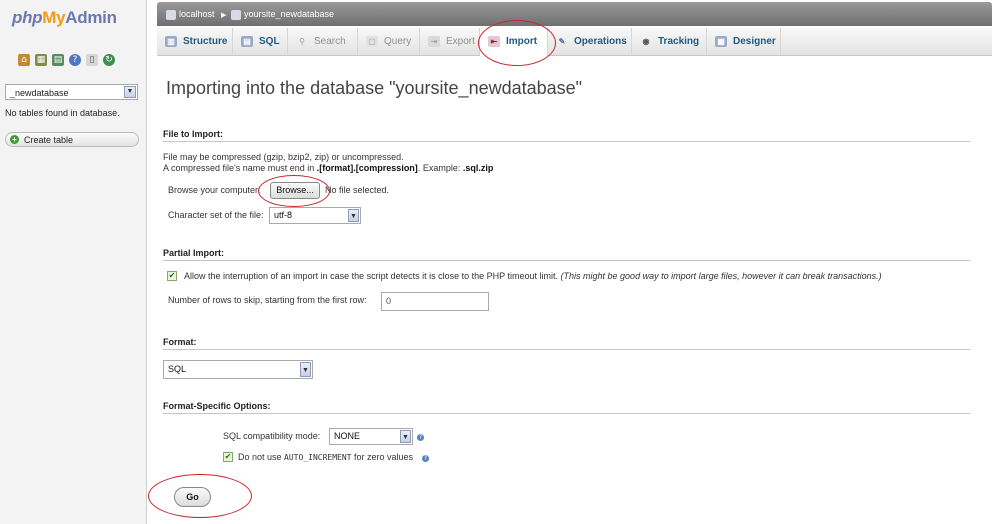 This screenshot has height=524, width=996. Describe the element at coordinates (562, 41) in the screenshot. I see `operations-icon: ✎` at that location.